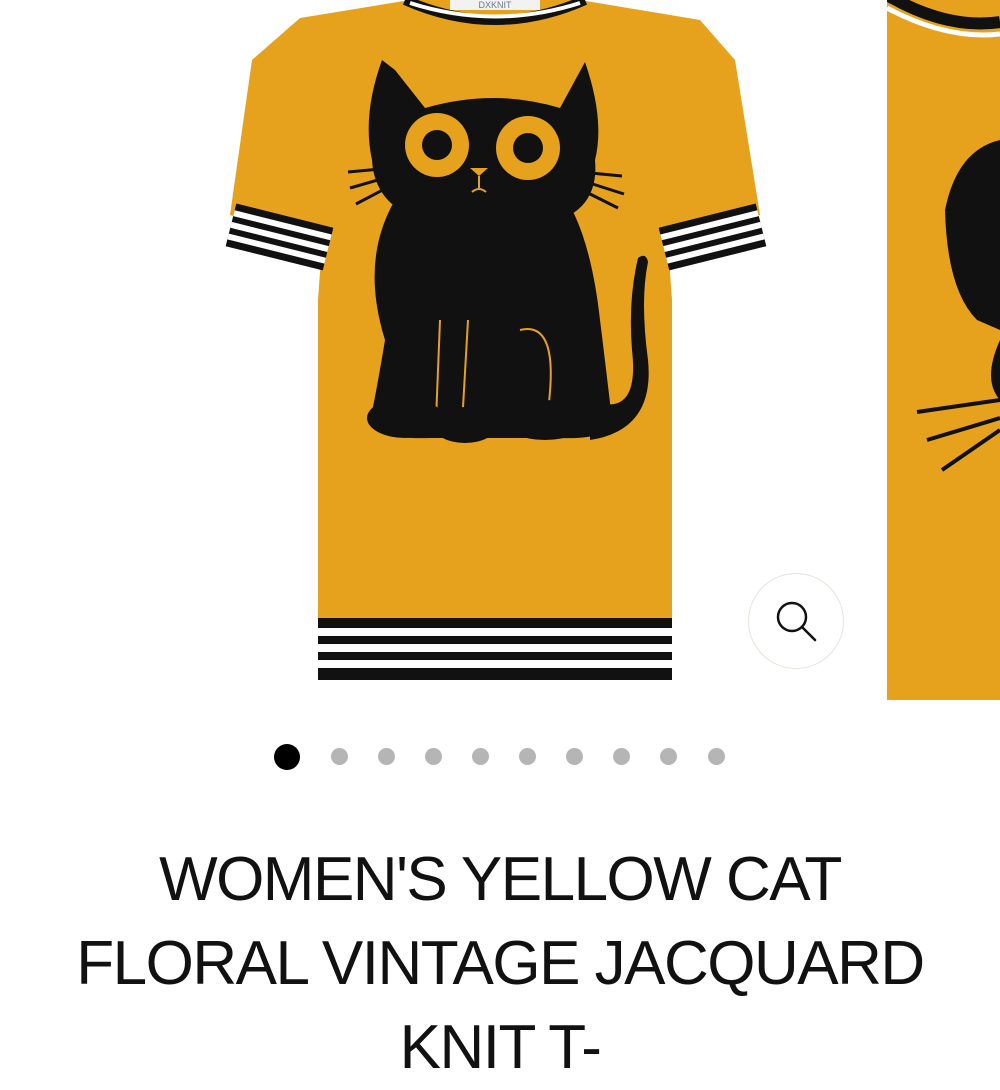  I want to click on gallery-pagination, so click(500, 757).